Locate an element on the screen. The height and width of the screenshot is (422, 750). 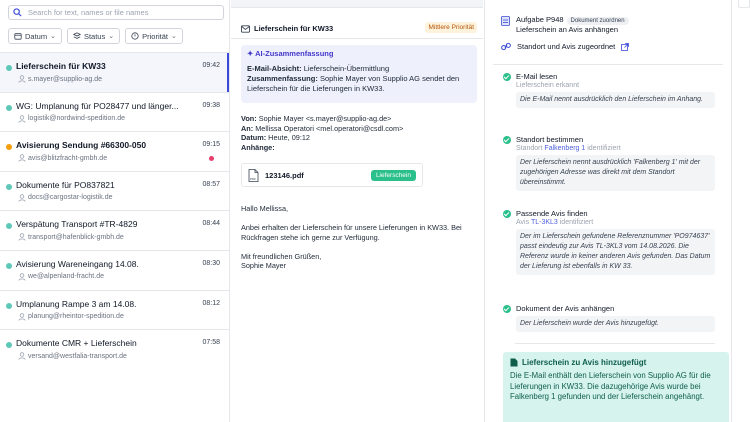
step-sub-post: identifiziert is located at coordinates (604, 148).